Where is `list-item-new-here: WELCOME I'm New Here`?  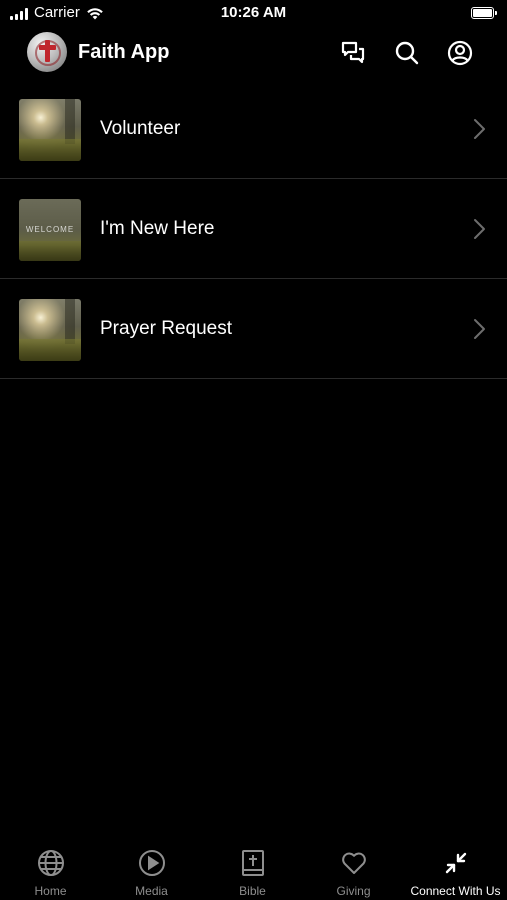
list-item-new-here: WELCOME I'm New Here is located at coordinates (253, 229).